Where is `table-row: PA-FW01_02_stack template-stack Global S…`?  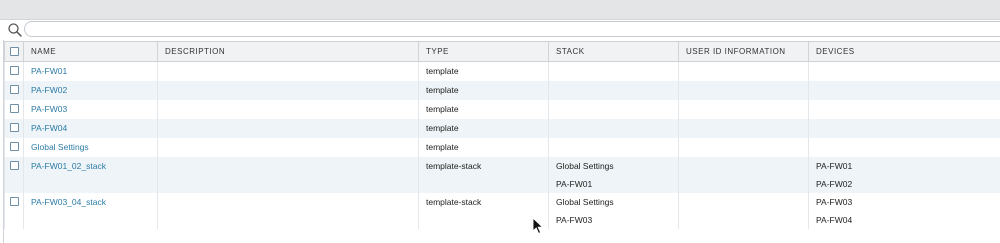
table-row: PA-FW01_02_stack template-stack Global S… is located at coordinates (502, 175).